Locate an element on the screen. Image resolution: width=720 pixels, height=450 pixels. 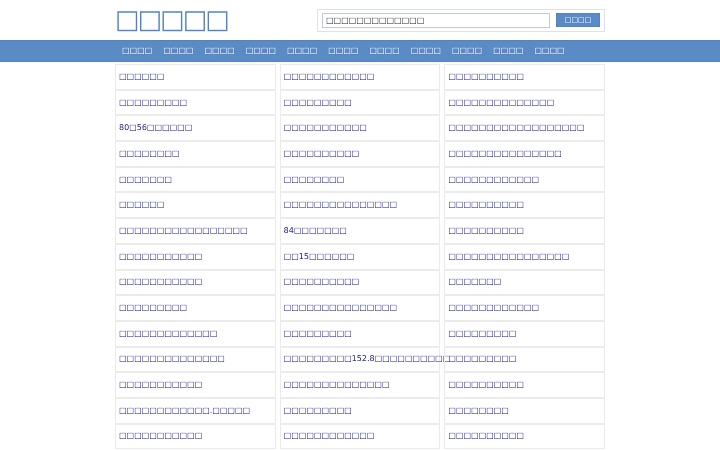
article-link: □□□□□□□□□□□□□□□□ is located at coordinates (509, 256).